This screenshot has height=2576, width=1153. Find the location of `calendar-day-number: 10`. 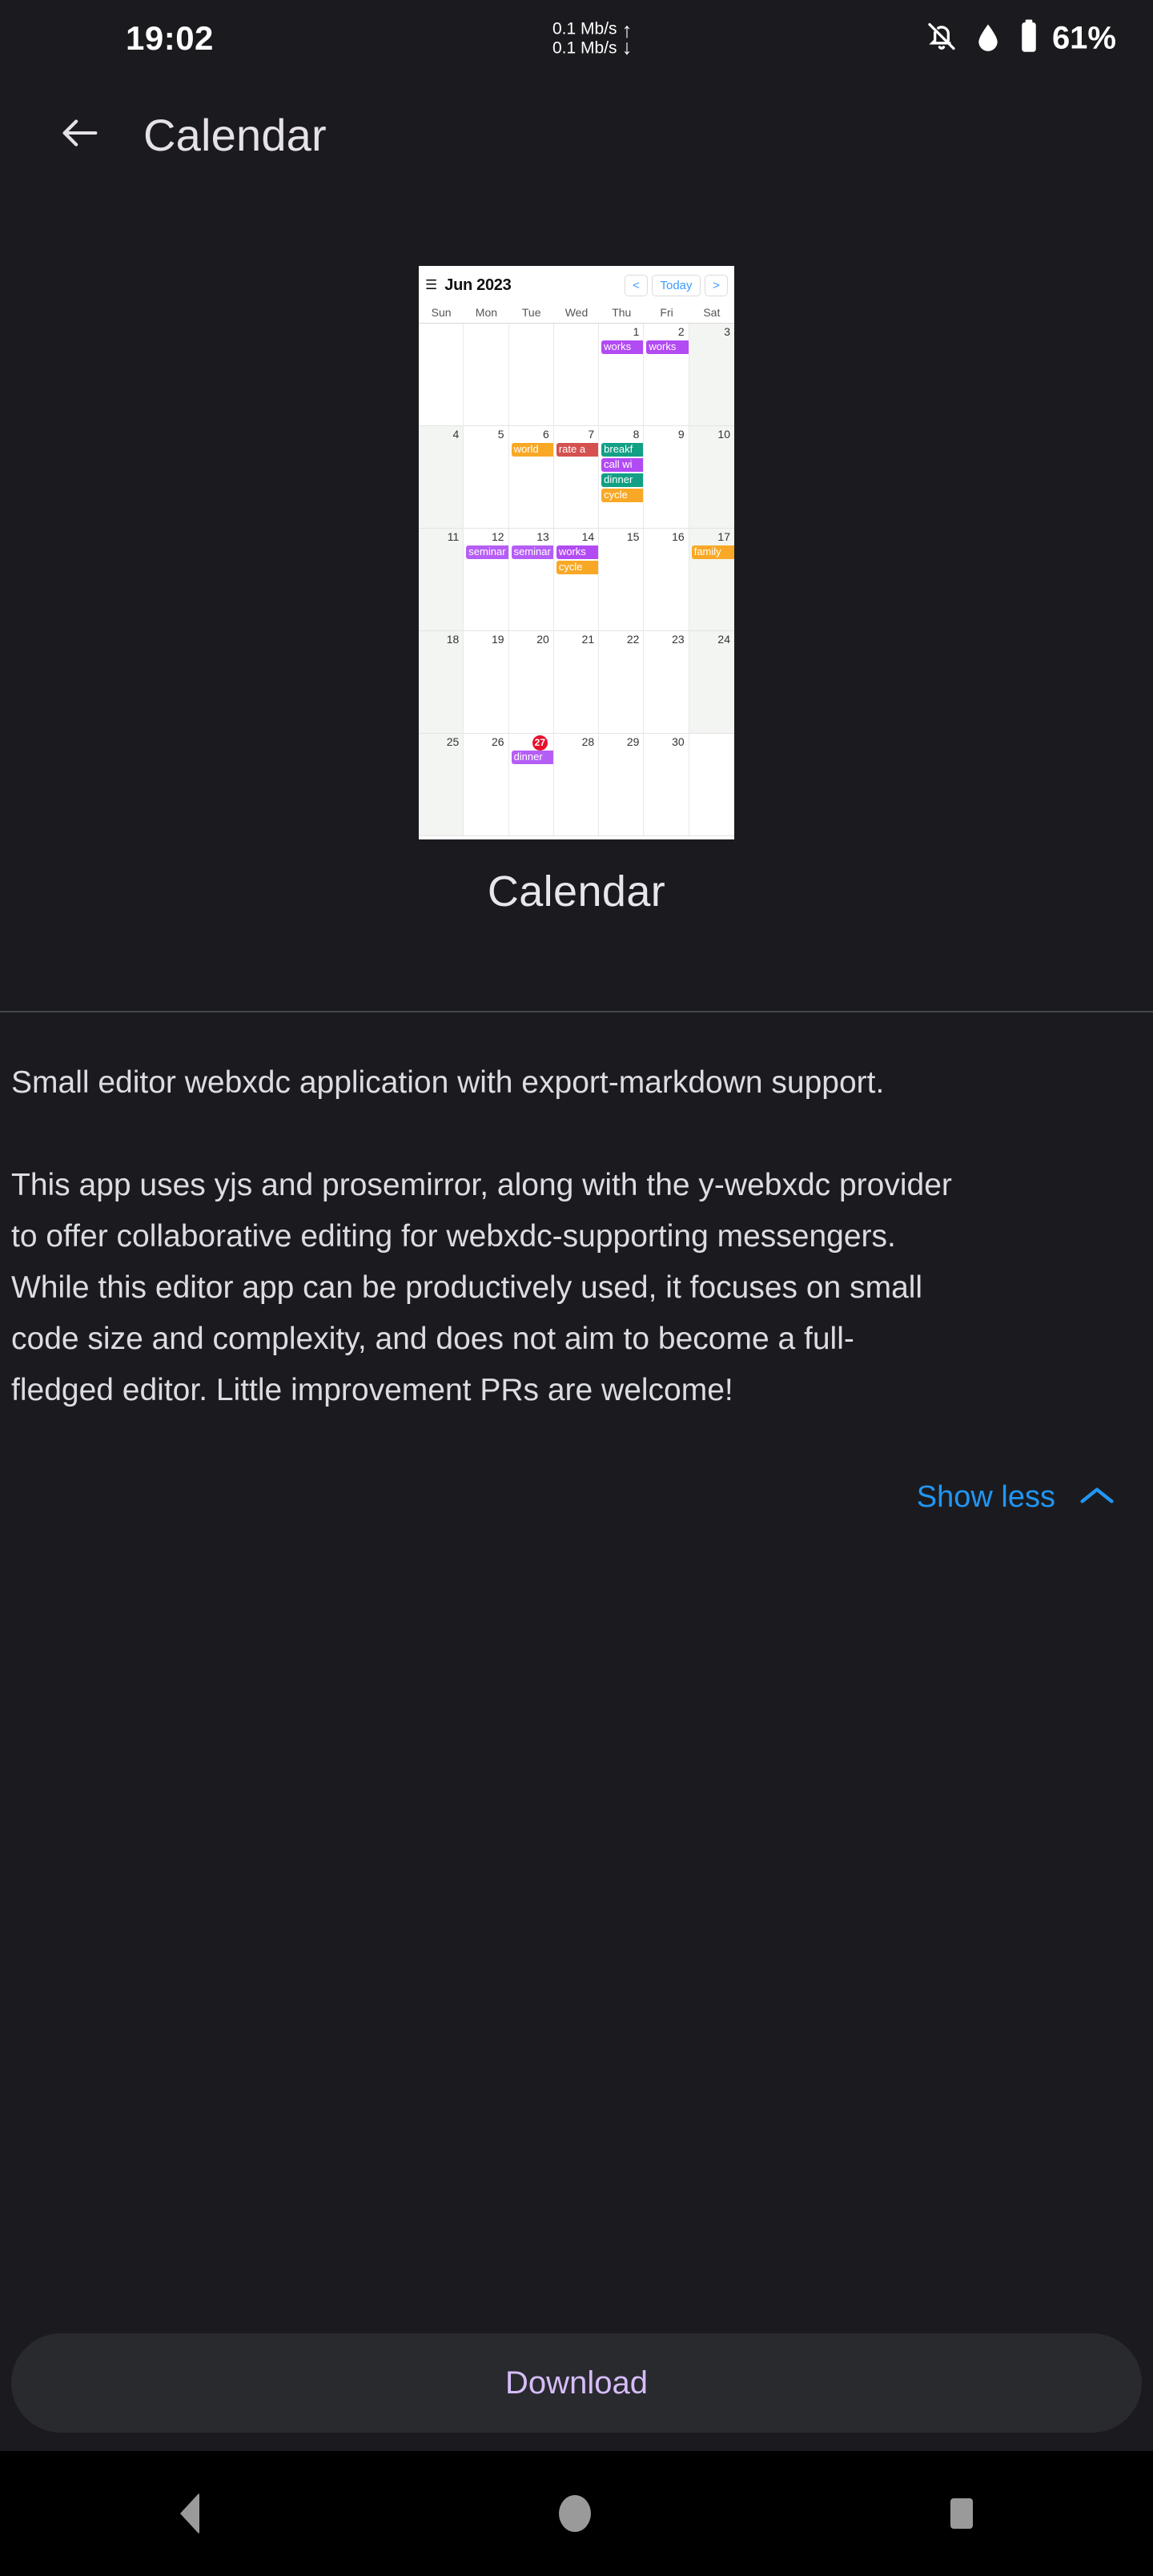

calendar-day-number: 10 is located at coordinates (723, 434).